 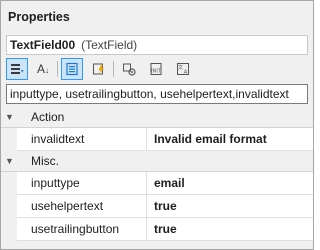 What do you see at coordinates (230, 183) in the screenshot?
I see `property-value: email` at bounding box center [230, 183].